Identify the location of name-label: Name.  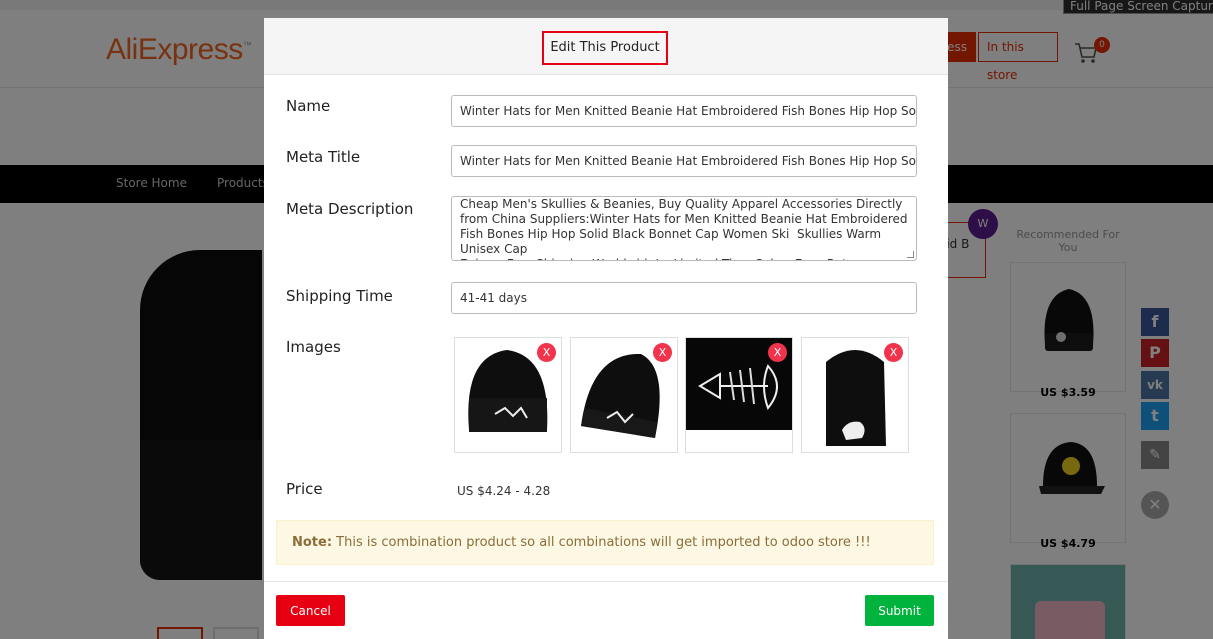
(308, 106).